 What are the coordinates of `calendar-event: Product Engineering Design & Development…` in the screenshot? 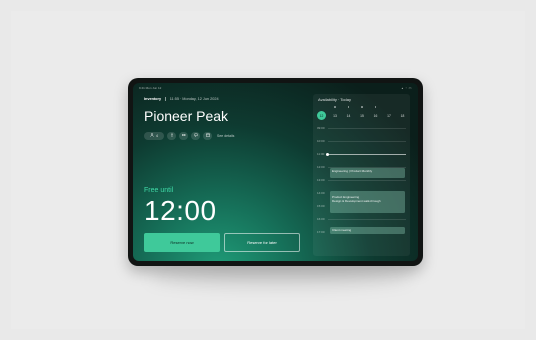 It's located at (367, 202).